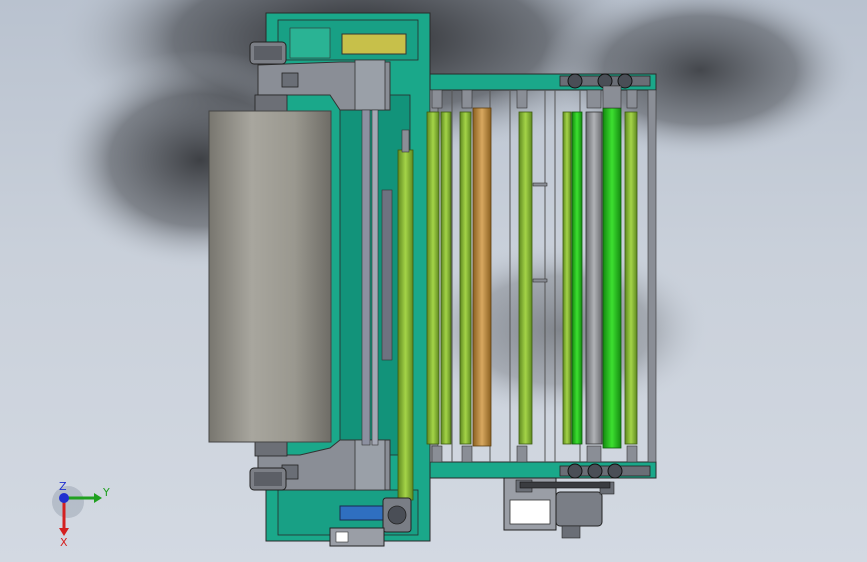 Image resolution: width=867 pixels, height=562 pixels. Describe the element at coordinates (363, 513) in the screenshot. I see `blue-actuator-block` at that location.